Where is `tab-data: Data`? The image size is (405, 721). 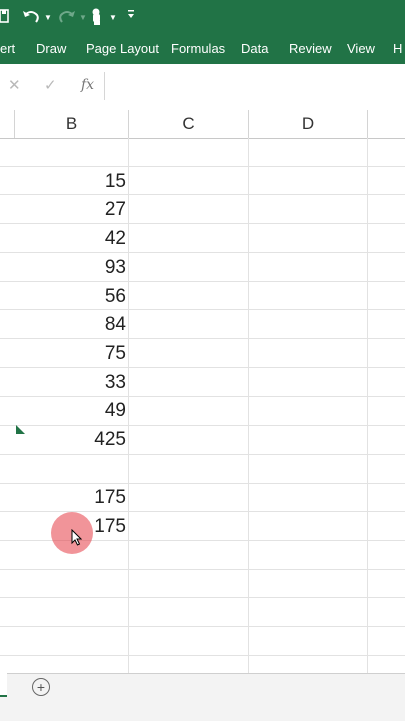 tab-data: Data is located at coordinates (254, 49).